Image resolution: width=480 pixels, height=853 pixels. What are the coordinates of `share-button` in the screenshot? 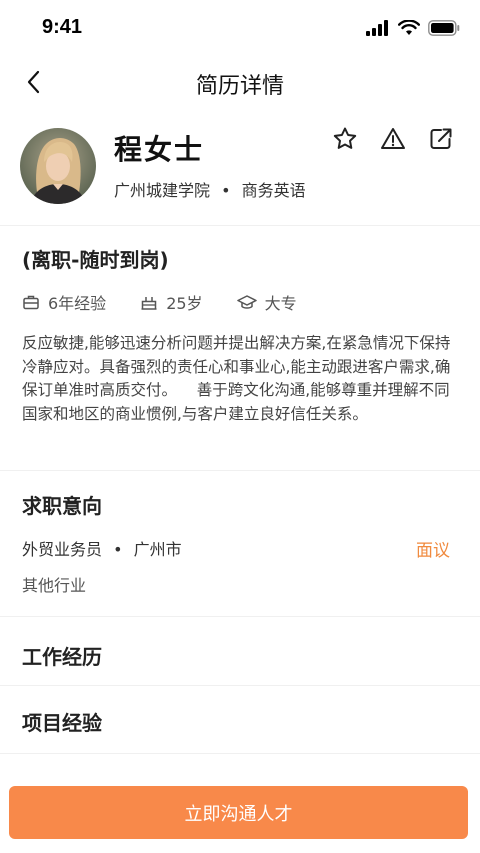 It's located at (441, 139).